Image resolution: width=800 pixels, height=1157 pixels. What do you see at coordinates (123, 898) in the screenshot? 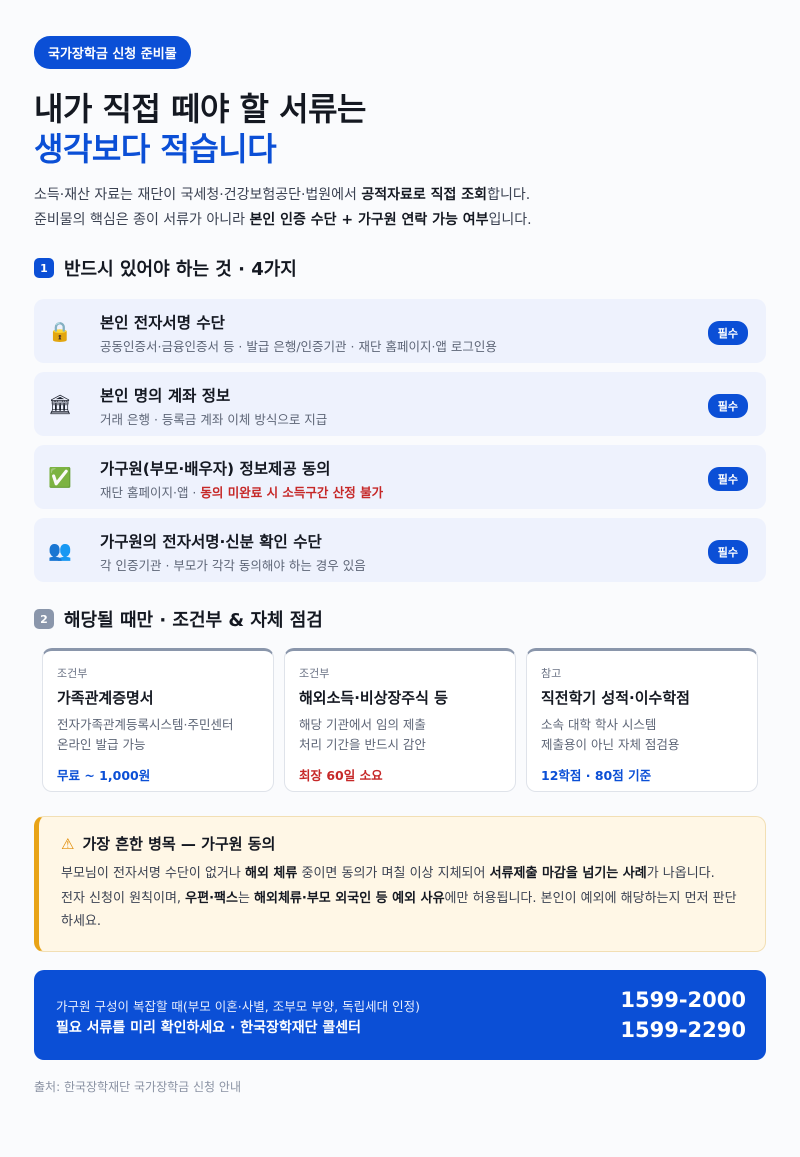
I see `alert-text: 전자 신청이 원칙이며,` at bounding box center [123, 898].